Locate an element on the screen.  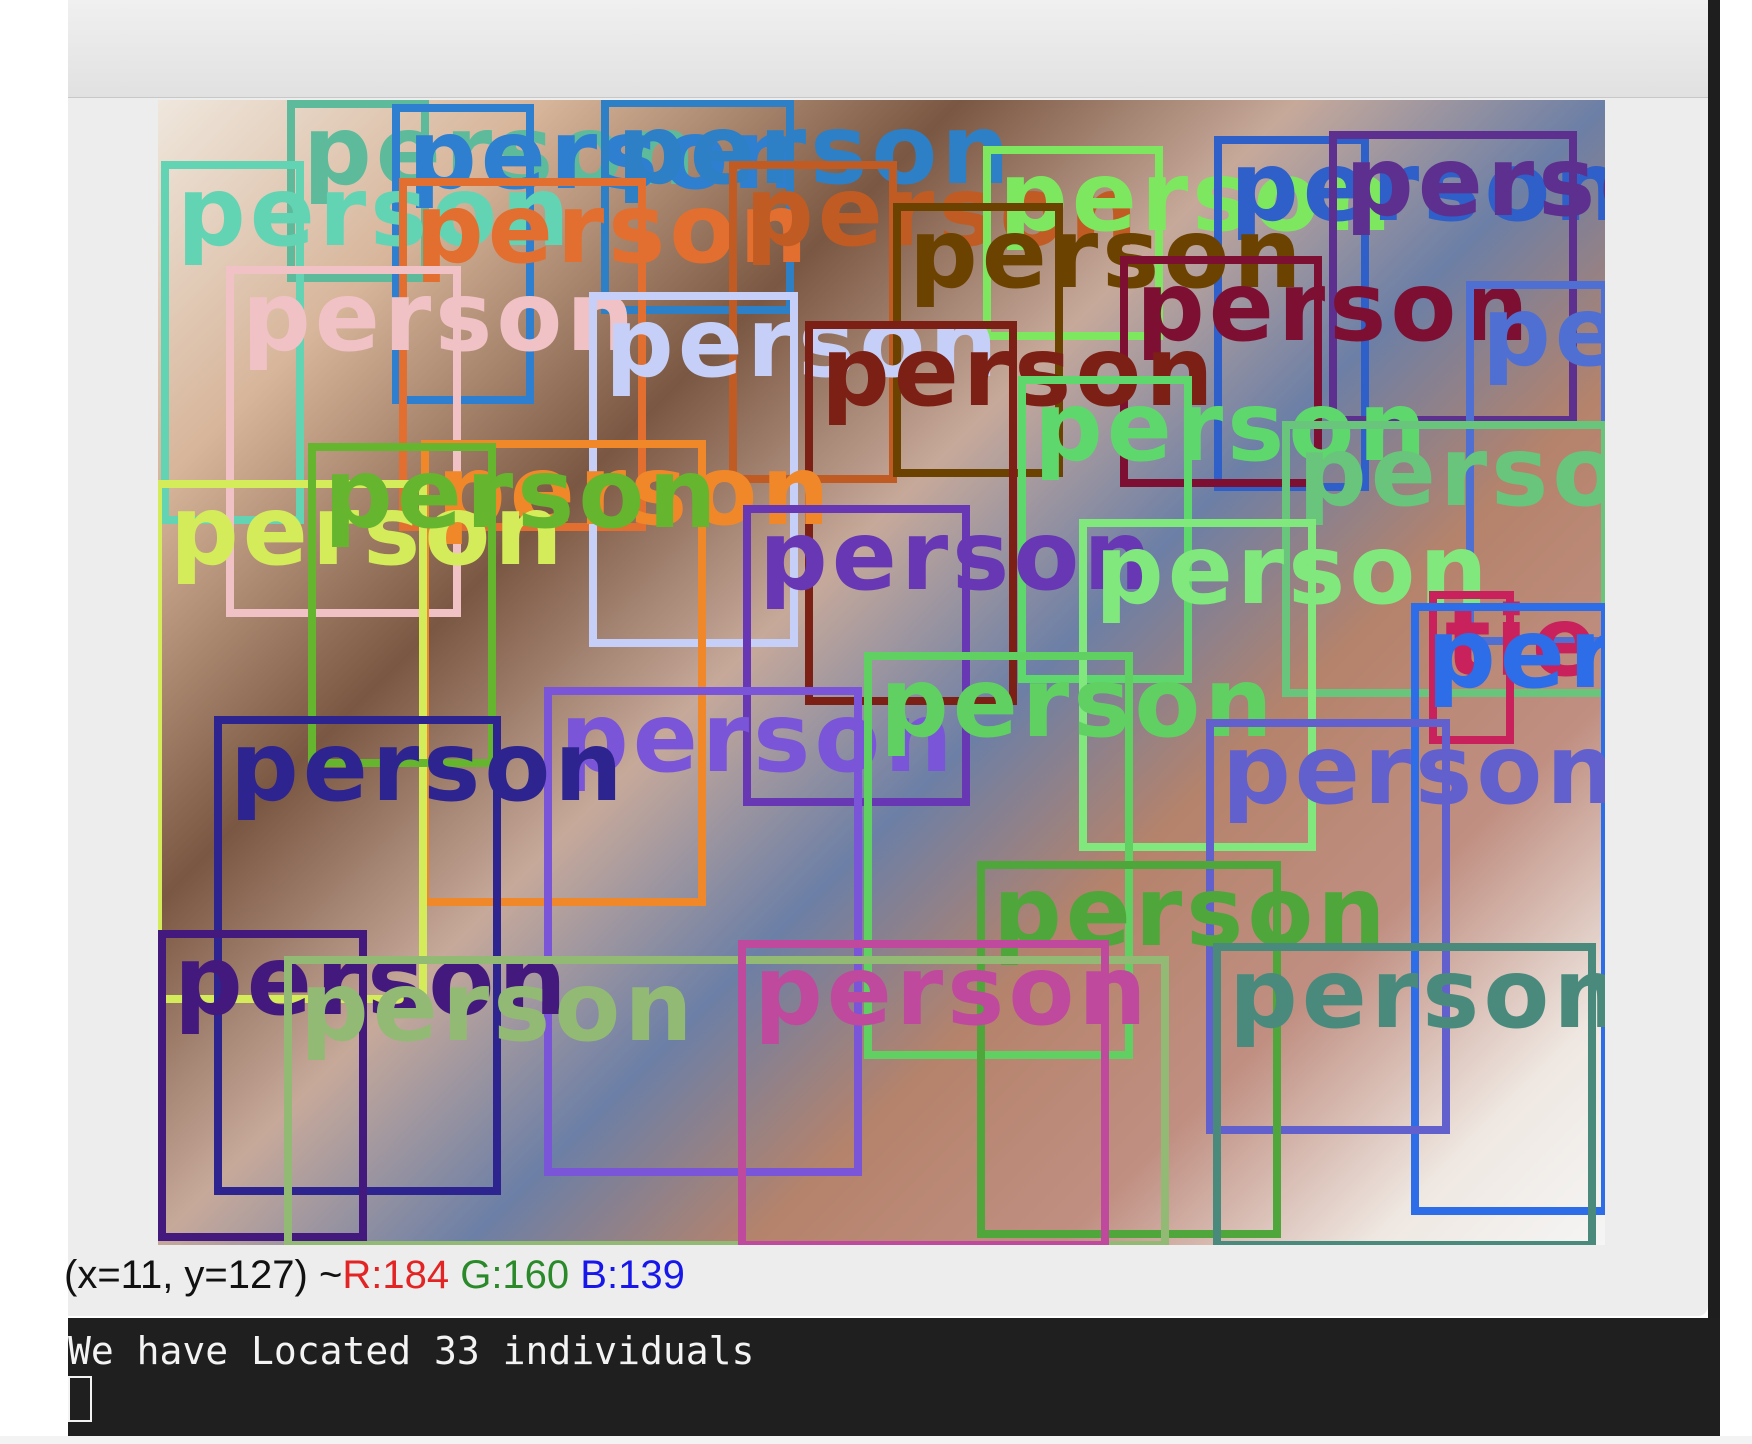
detection-label-28: person is located at coordinates (1413, 770).